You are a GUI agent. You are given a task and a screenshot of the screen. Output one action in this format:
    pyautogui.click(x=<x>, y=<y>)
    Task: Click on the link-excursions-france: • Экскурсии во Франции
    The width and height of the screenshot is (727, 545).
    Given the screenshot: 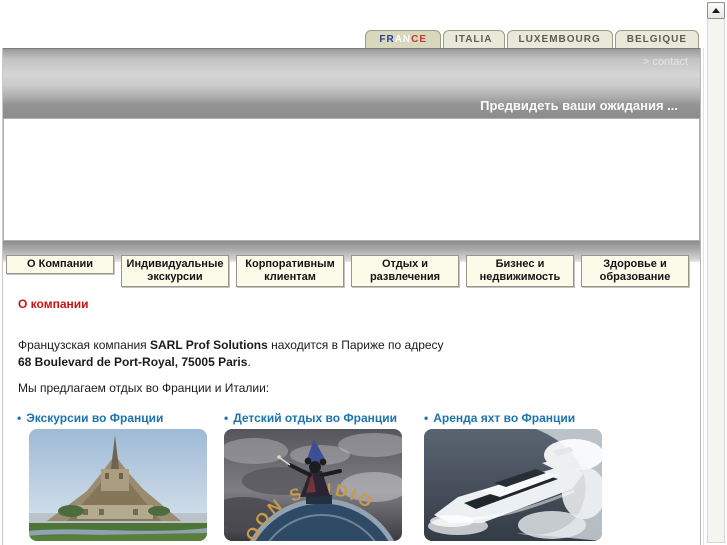 What is the action you would take?
    pyautogui.click(x=117, y=418)
    